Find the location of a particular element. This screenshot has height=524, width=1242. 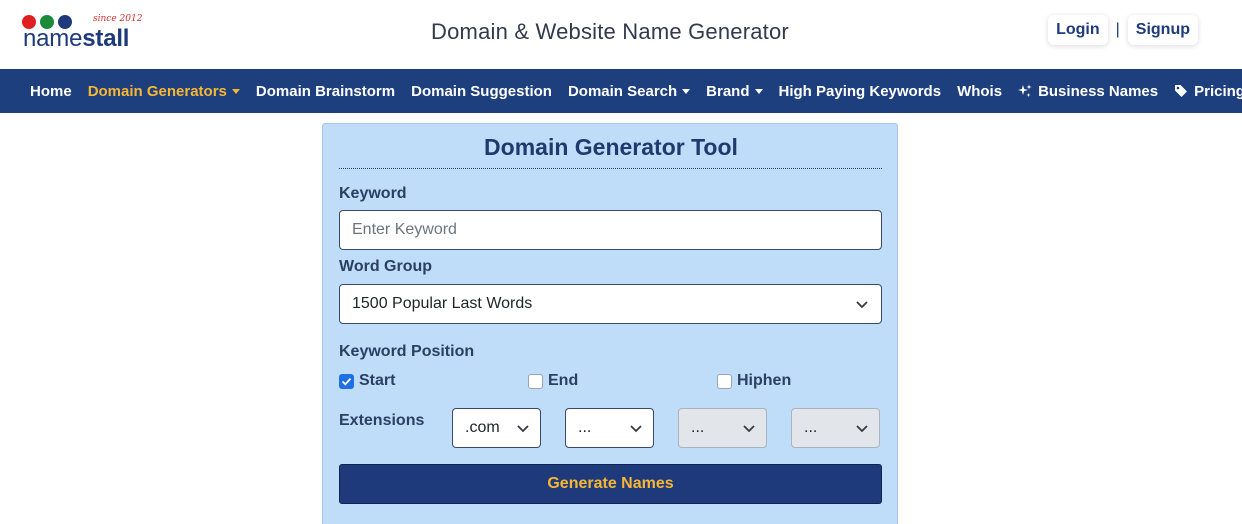

keyword-position-group: Start End Hiphen is located at coordinates (610, 382).